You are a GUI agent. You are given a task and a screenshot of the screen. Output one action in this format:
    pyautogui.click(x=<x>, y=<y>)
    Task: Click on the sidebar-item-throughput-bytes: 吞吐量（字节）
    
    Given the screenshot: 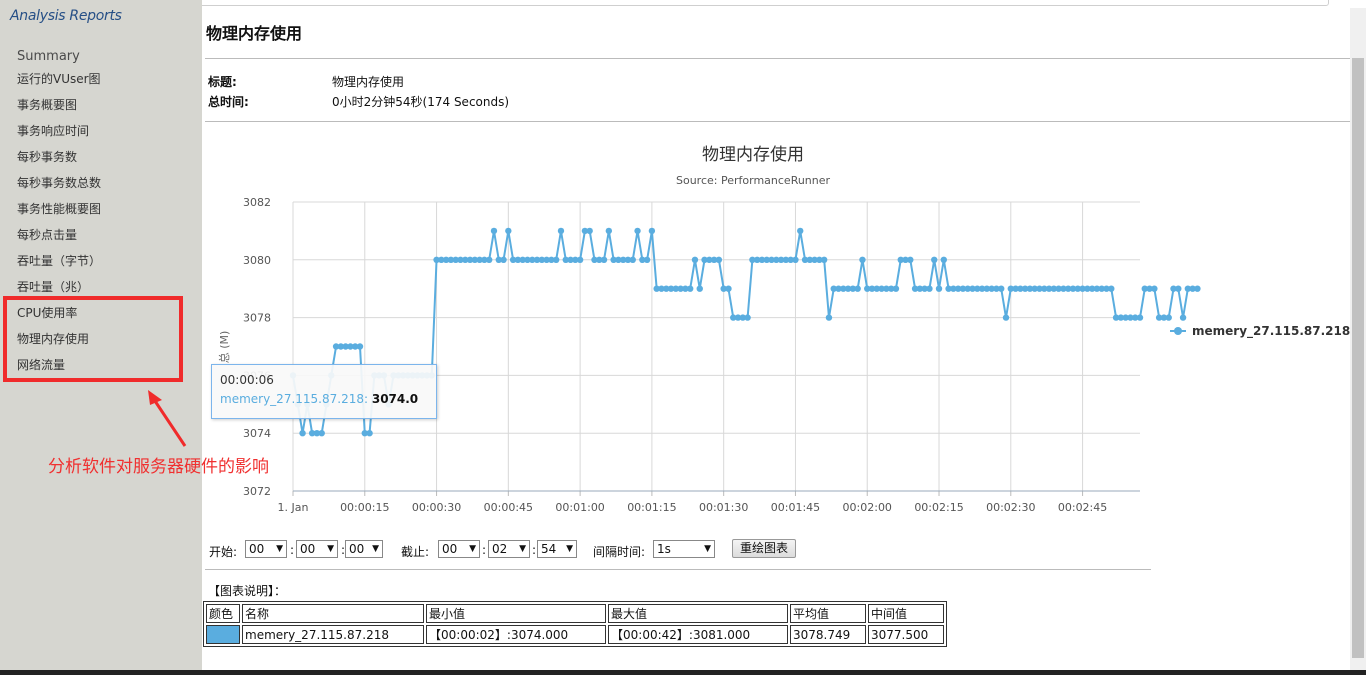 What is the action you would take?
    pyautogui.click(x=59, y=260)
    